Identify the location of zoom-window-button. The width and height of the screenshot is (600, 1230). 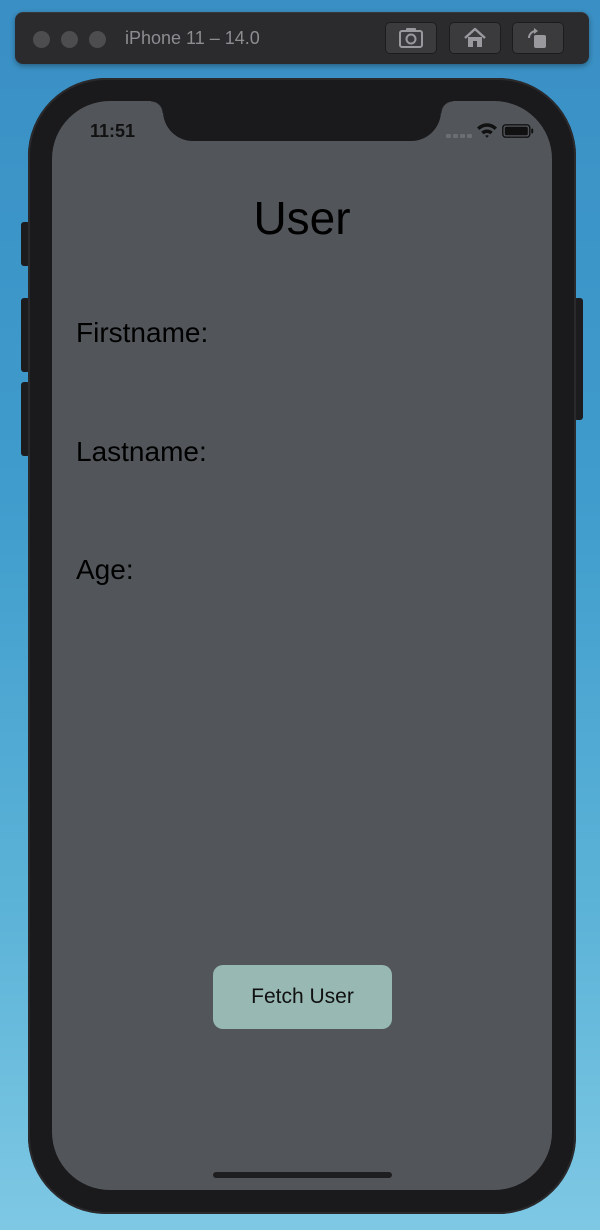
(97, 39).